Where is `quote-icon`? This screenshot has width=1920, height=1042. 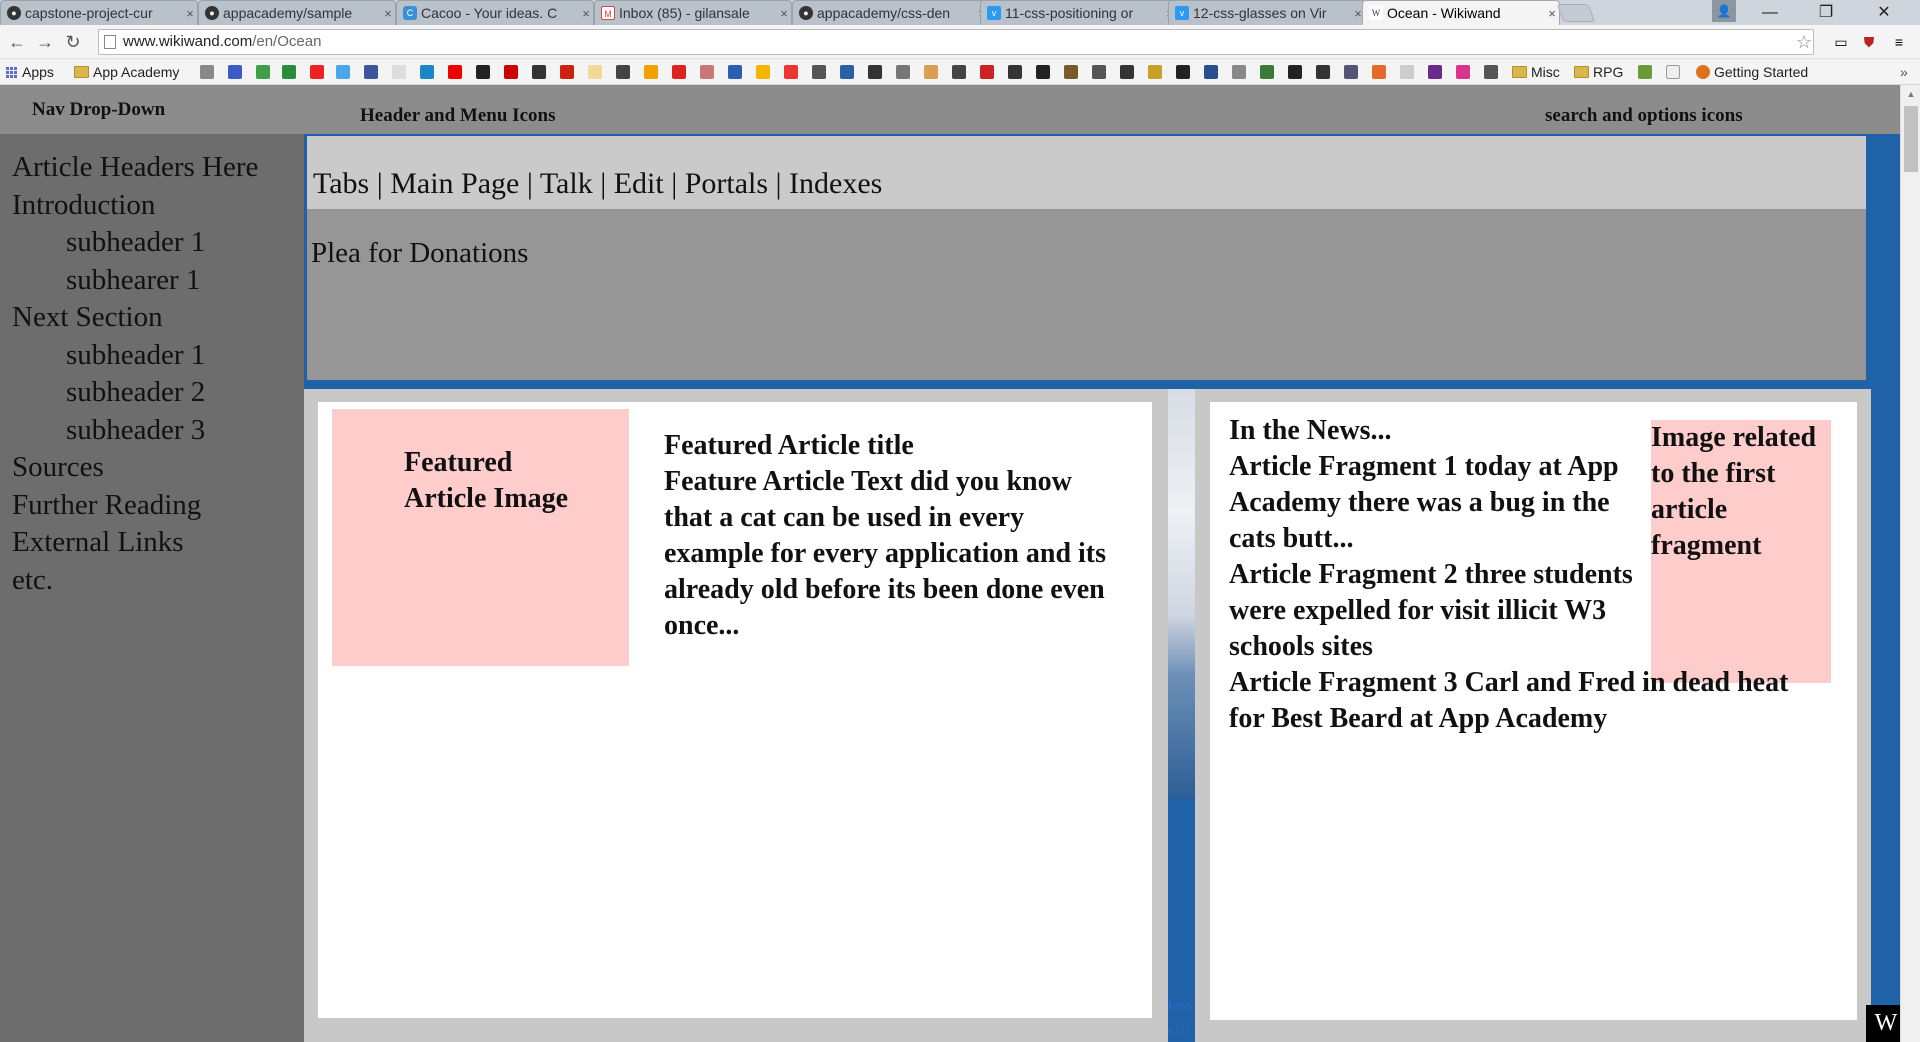
quote-icon is located at coordinates (875, 72).